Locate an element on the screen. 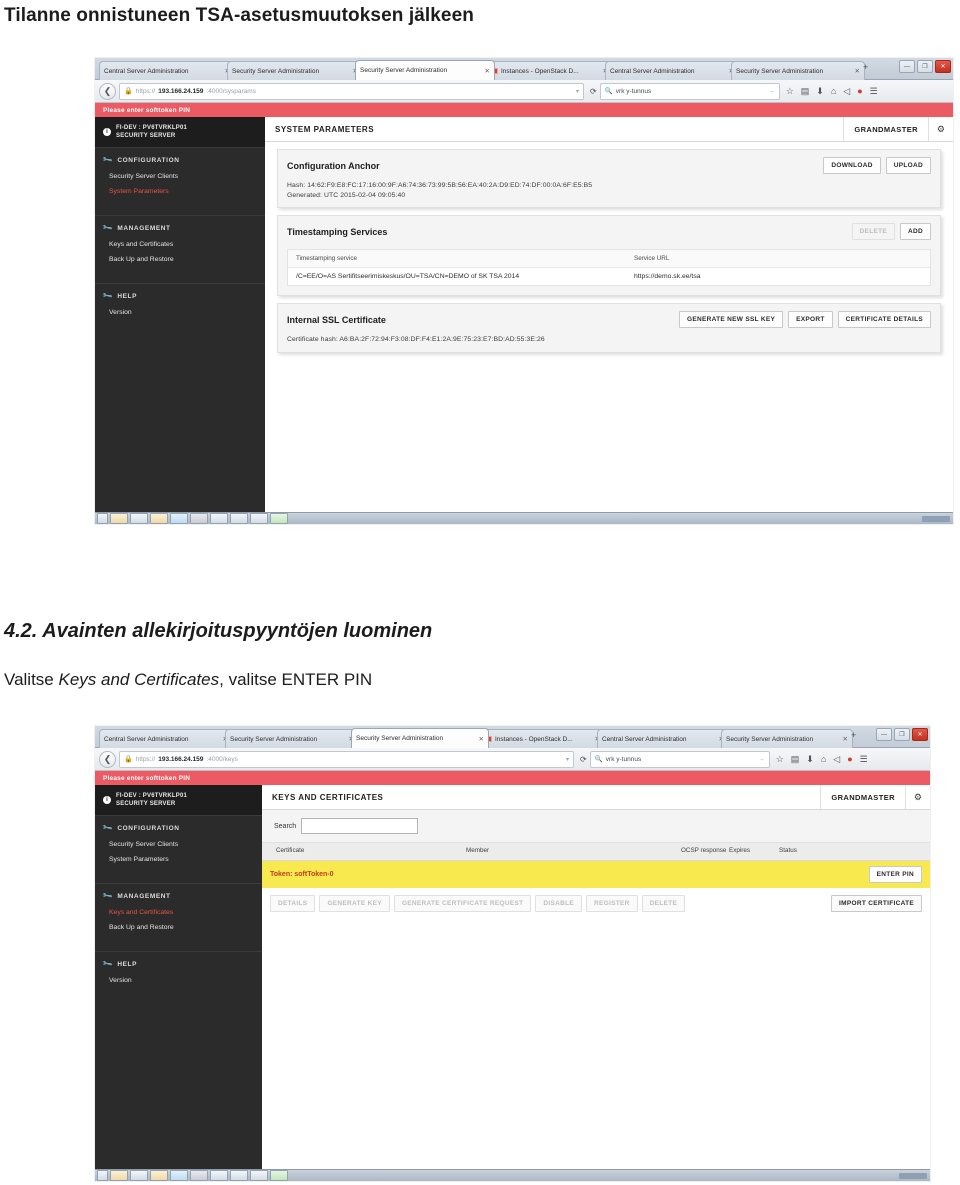 The height and width of the screenshot is (1185, 960). upload-button: UPLOAD is located at coordinates (908, 165).